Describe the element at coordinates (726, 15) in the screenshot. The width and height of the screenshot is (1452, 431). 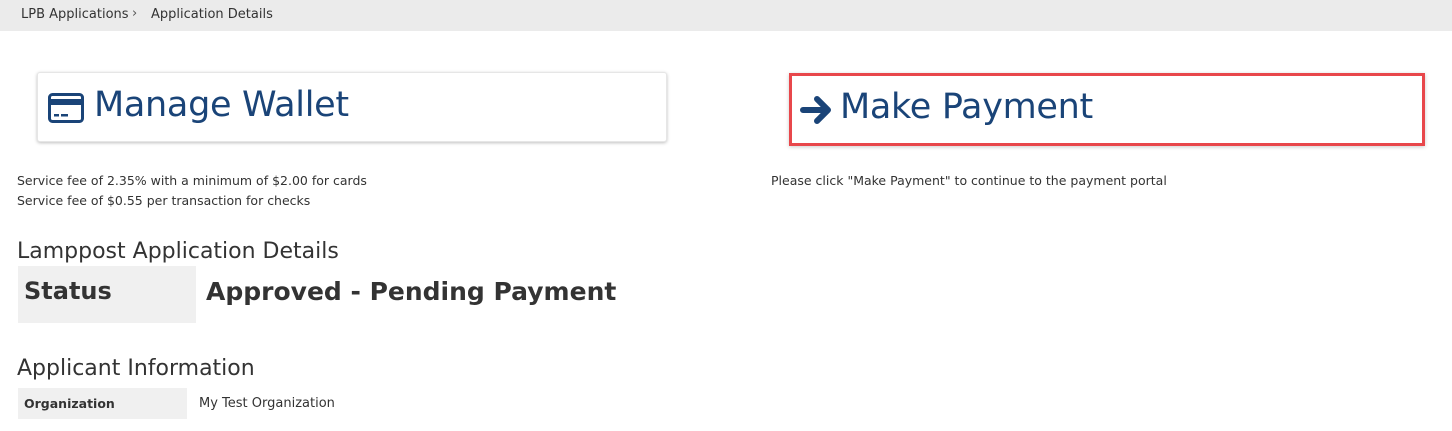
I see `breadcrumb: LPB Applications › Application Details` at that location.